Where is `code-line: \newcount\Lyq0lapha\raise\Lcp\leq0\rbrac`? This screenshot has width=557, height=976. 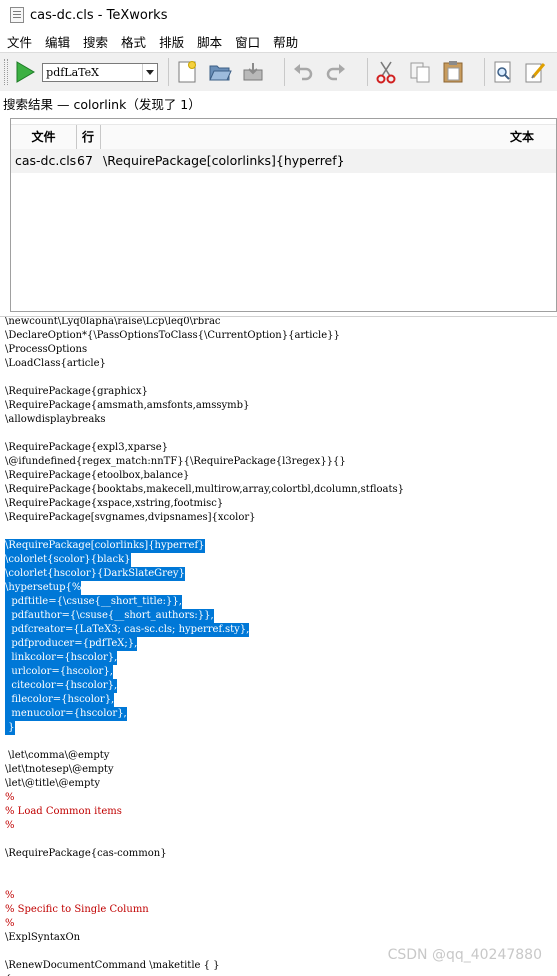
code-line: \newcount\Lyq0lapha\raise\Lcp\leq0\rbrac is located at coordinates (113, 321).